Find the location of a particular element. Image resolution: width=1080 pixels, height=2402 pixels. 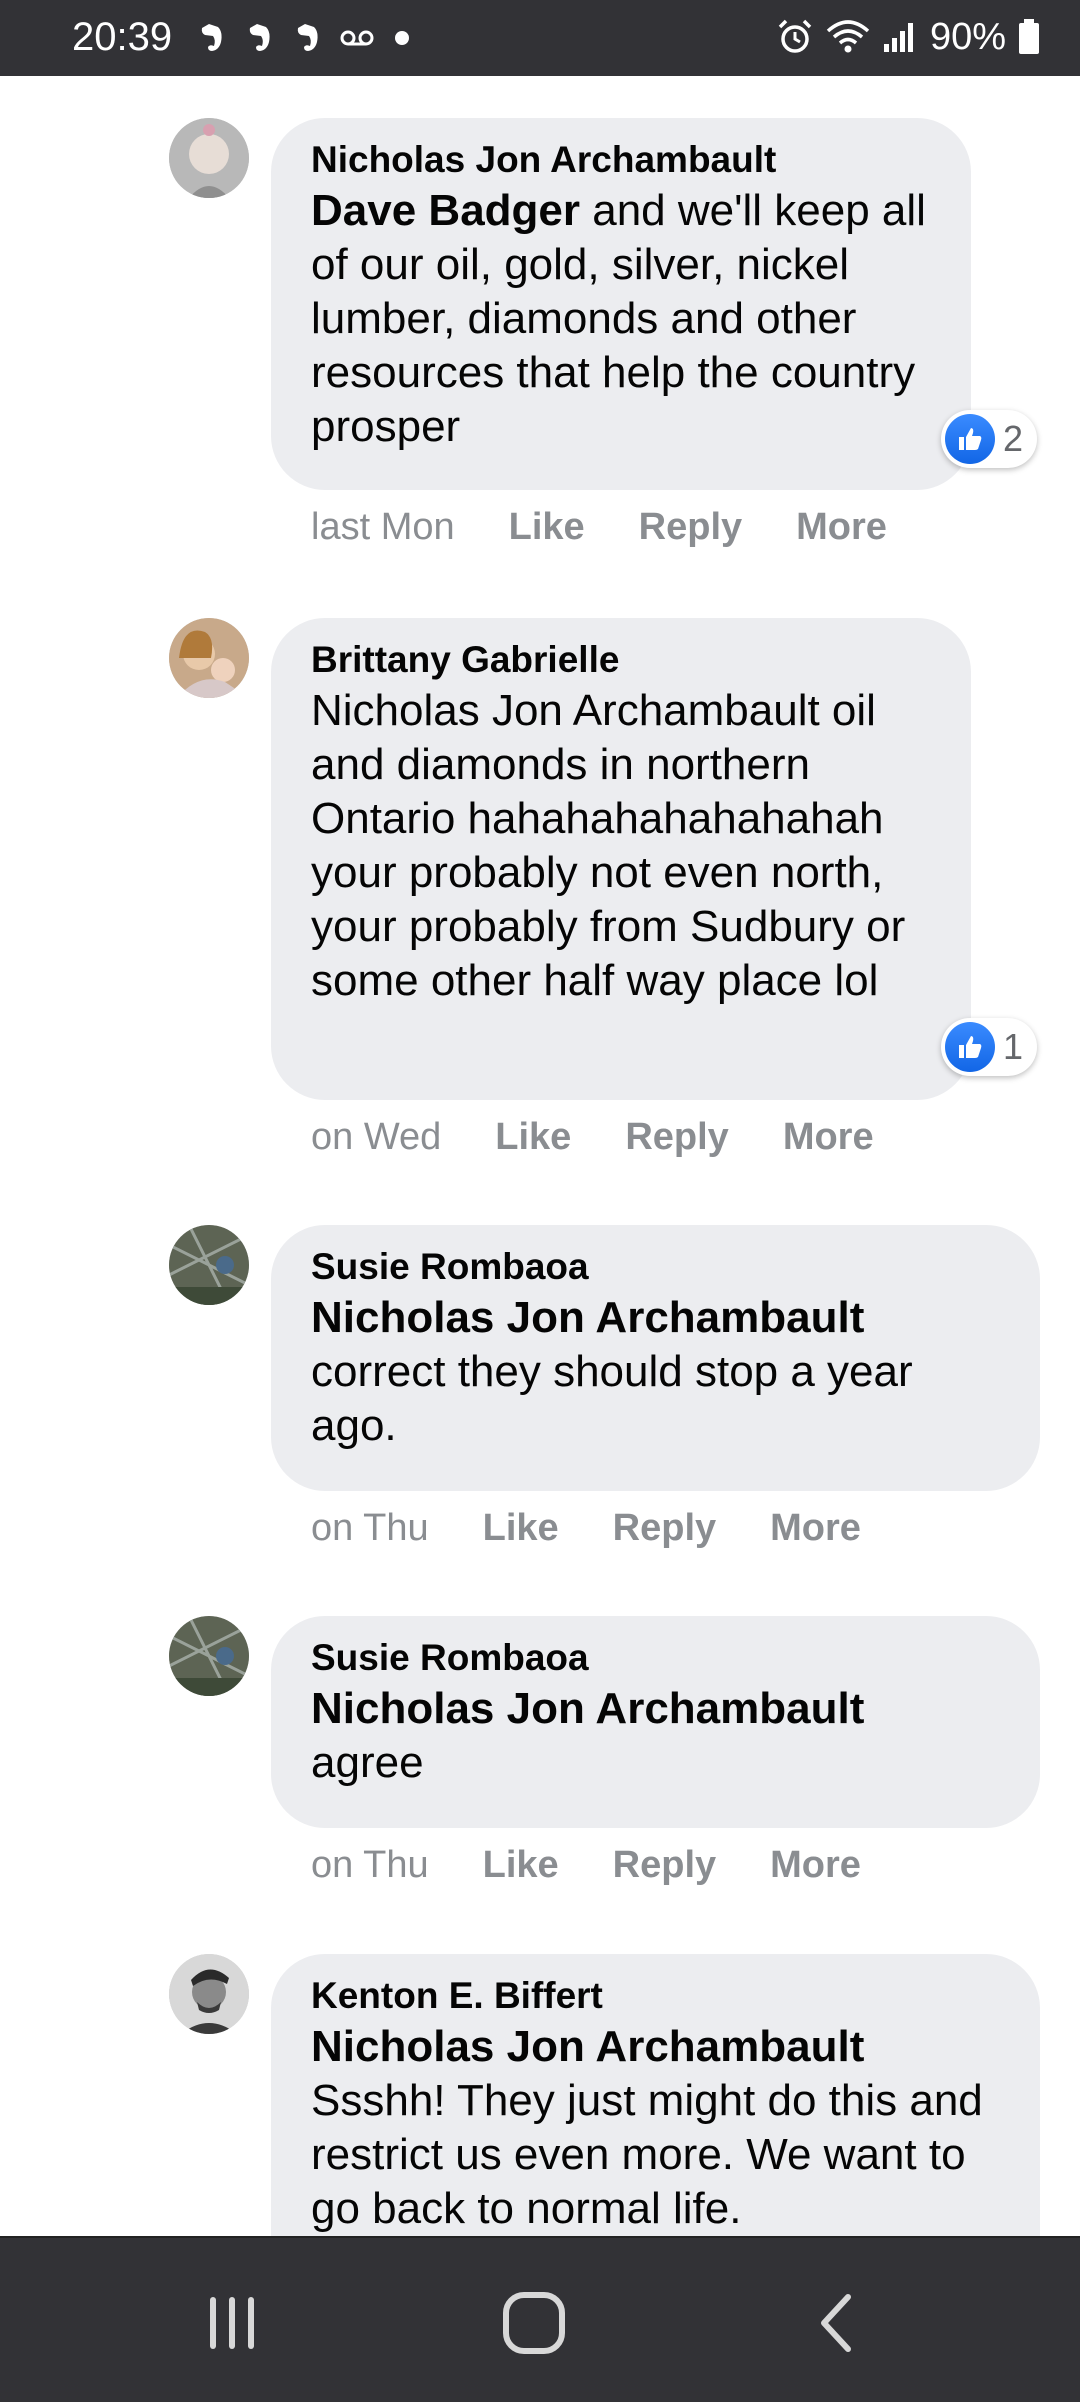

status-time: 20:39 is located at coordinates (122, 37).